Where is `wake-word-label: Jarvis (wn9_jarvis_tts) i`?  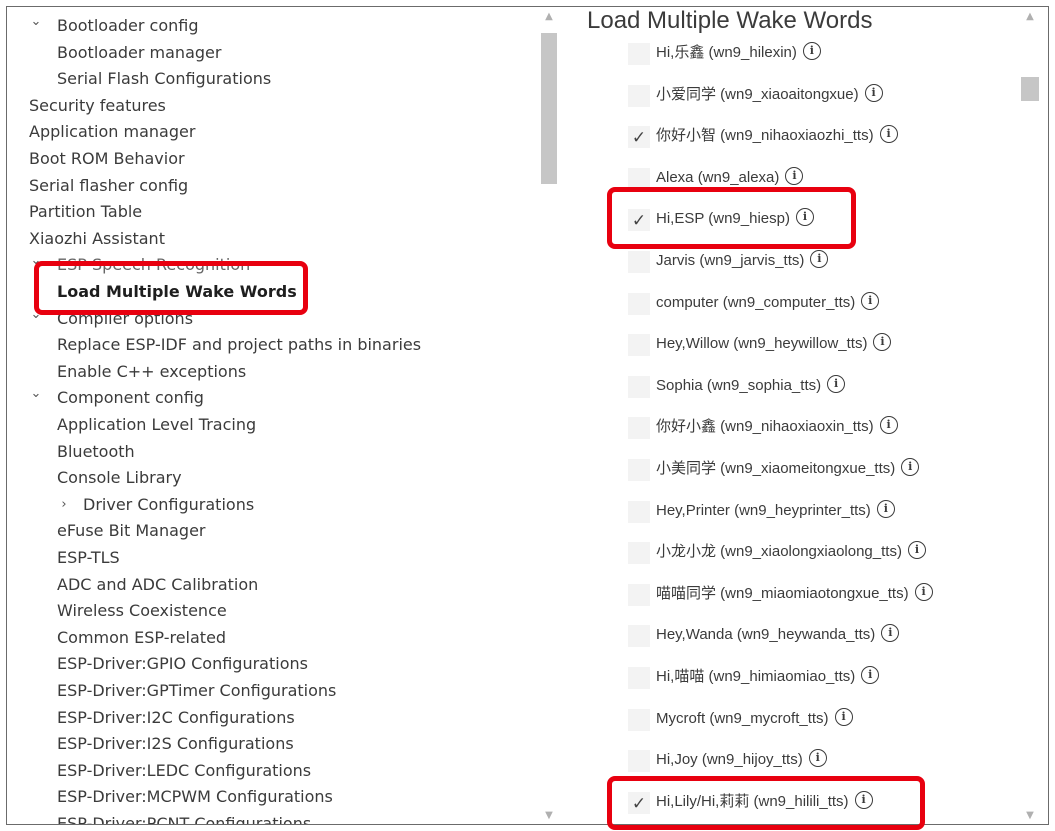 wake-word-label: Jarvis (wn9_jarvis_tts) i is located at coordinates (742, 261).